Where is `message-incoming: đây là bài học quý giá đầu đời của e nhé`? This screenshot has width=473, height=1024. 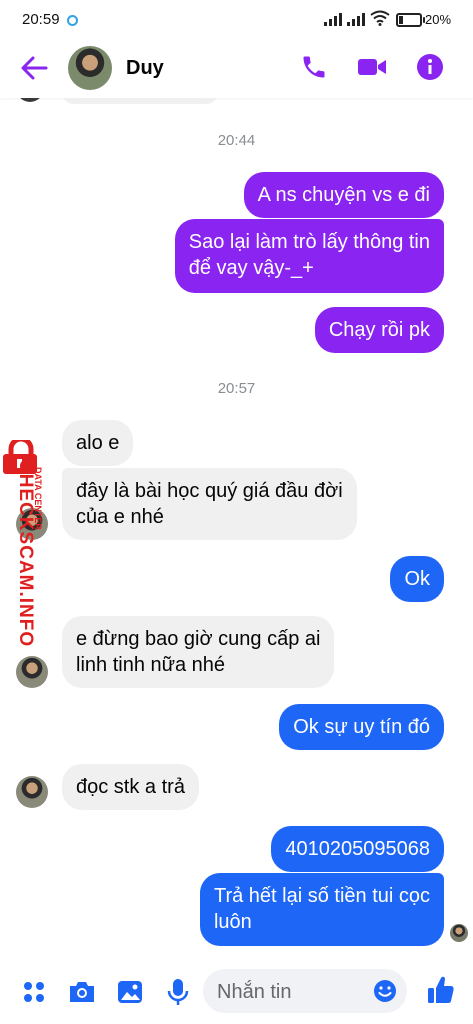 message-incoming: đây là bài học quý giá đầu đời của e nhé is located at coordinates (209, 504).